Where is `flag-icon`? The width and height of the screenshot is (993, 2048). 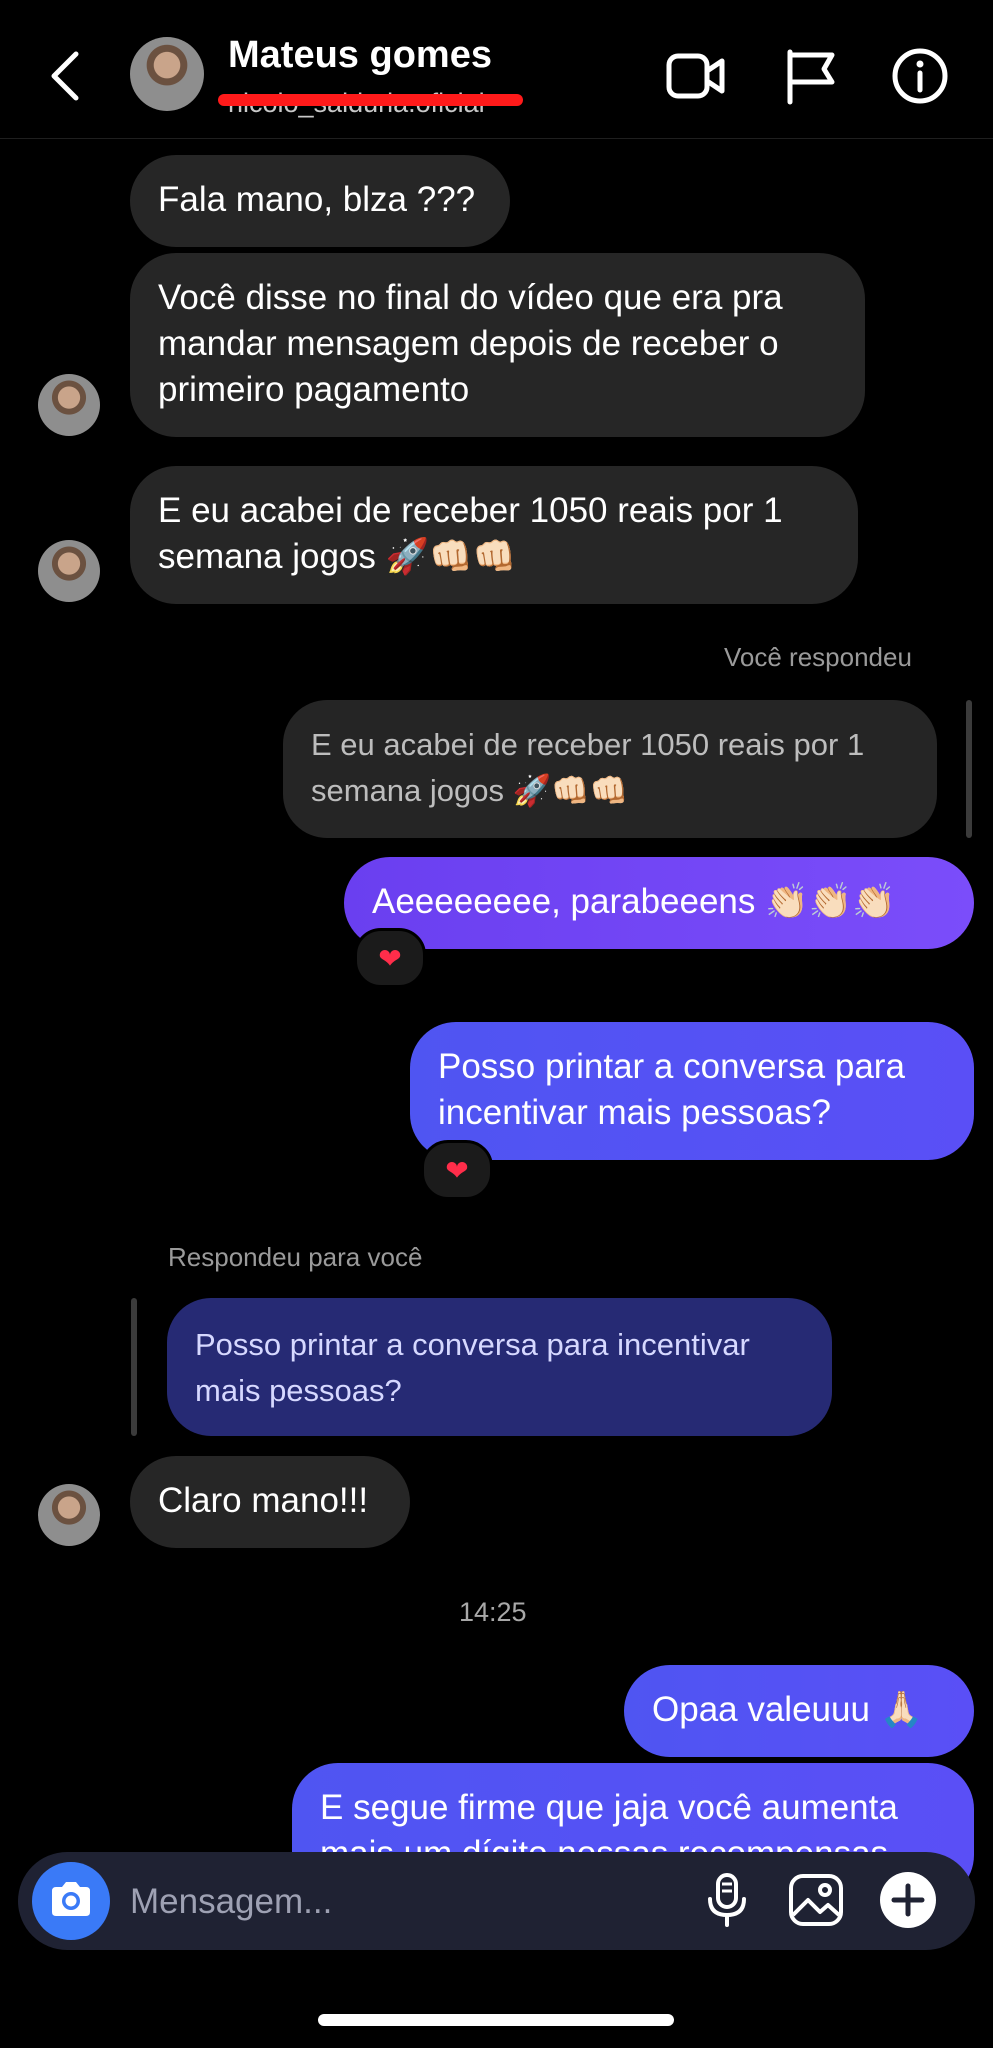
flag-icon is located at coordinates (812, 76).